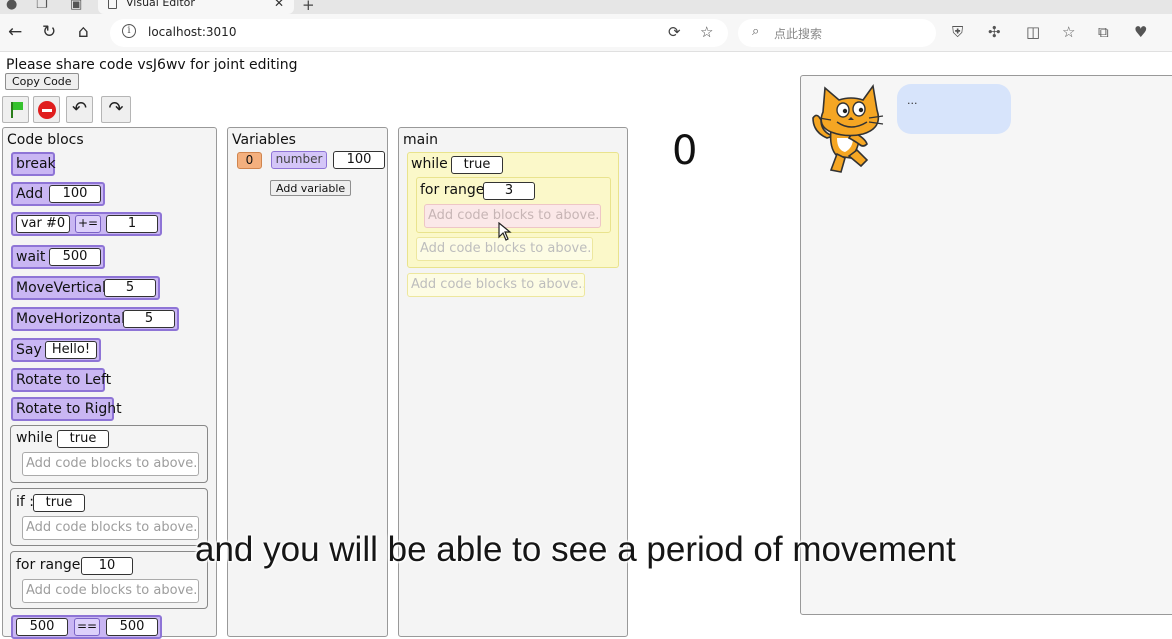 Image resolution: width=1172 pixels, height=639 pixels. I want to click on address-bar: i localhost:3010 ⟳ ☆, so click(419, 33).